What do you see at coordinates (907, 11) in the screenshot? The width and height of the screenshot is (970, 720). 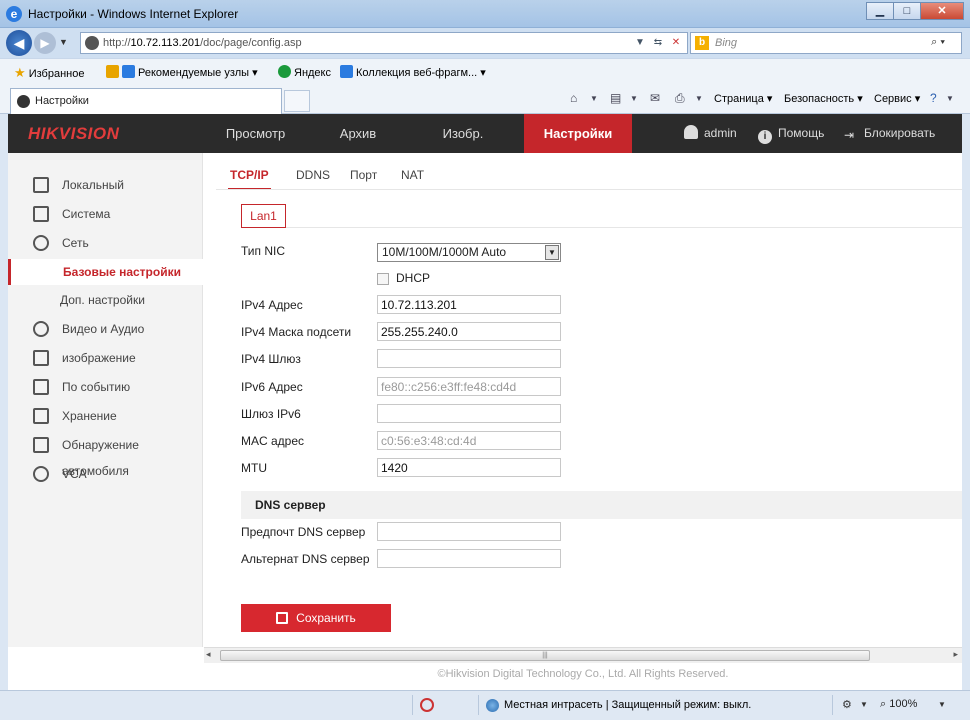 I see `maximize-button: □` at bounding box center [907, 11].